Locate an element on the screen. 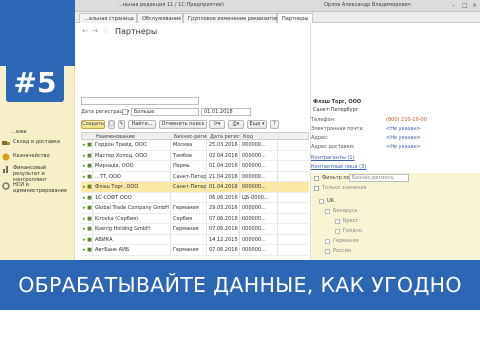 The image size is (480, 360). copy-icon: ▢ is located at coordinates (111, 124).